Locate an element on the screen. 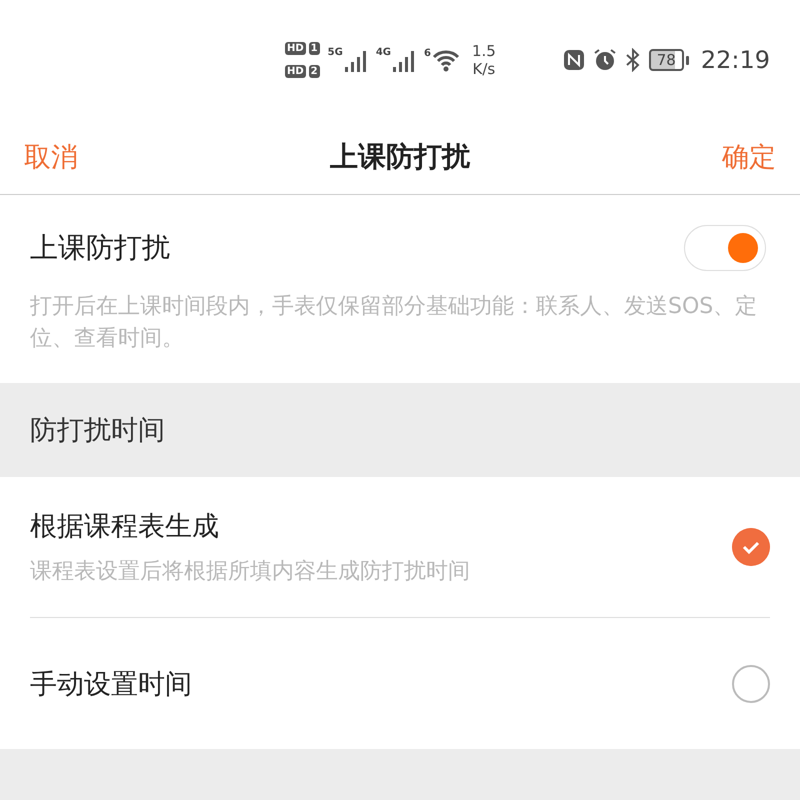  network-type: 4G is located at coordinates (383, 52).